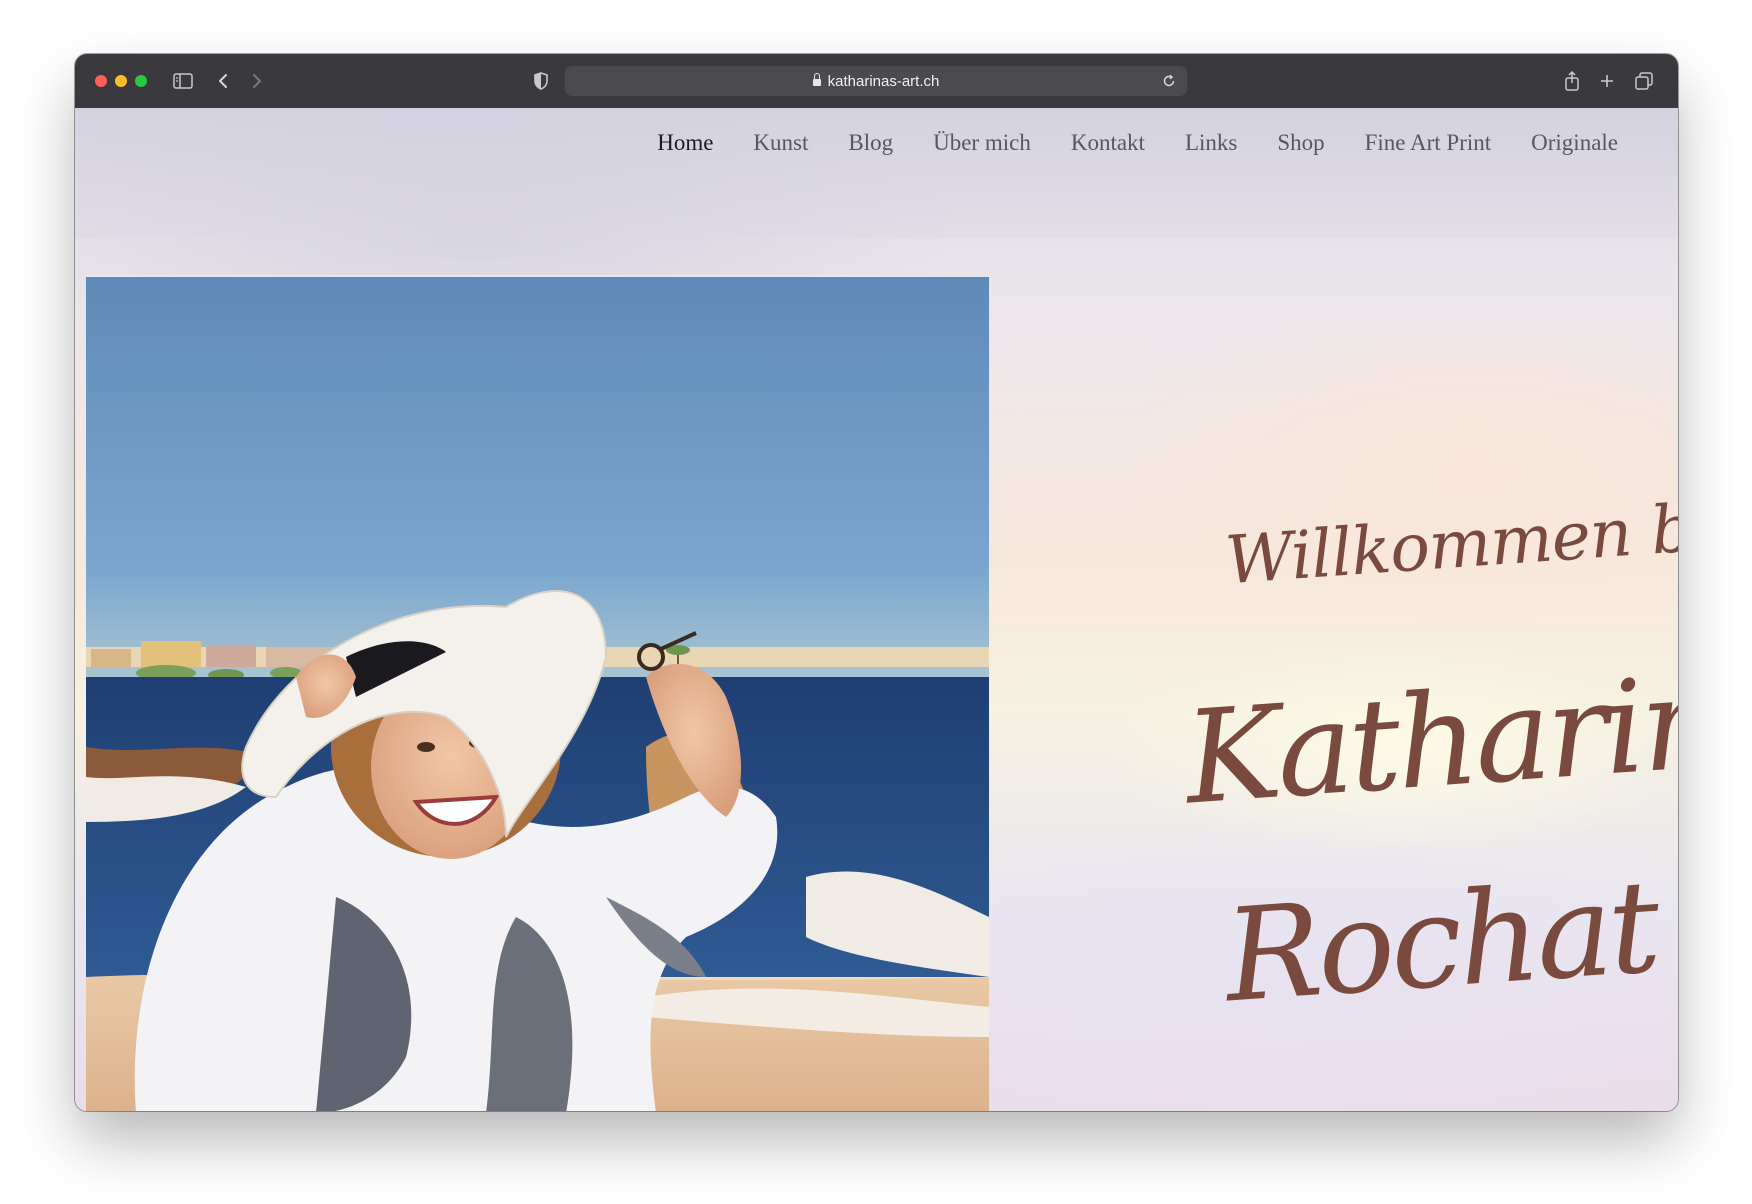 This screenshot has height=1204, width=1752. I want to click on address-bar: katharinas-art.ch, so click(876, 81).